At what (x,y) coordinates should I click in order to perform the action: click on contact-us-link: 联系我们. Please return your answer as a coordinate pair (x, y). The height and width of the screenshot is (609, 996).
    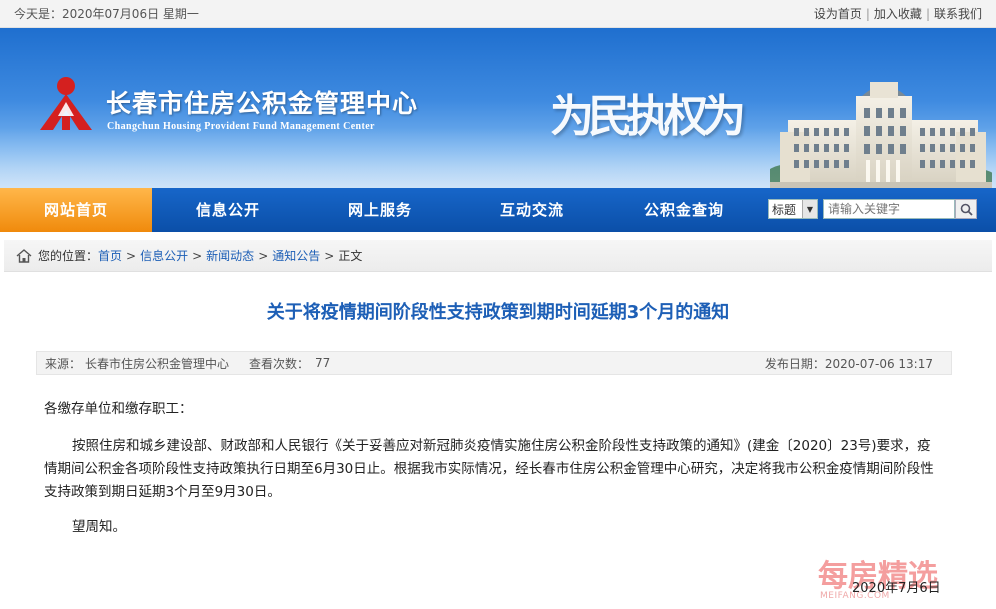
    Looking at the image, I should click on (958, 13).